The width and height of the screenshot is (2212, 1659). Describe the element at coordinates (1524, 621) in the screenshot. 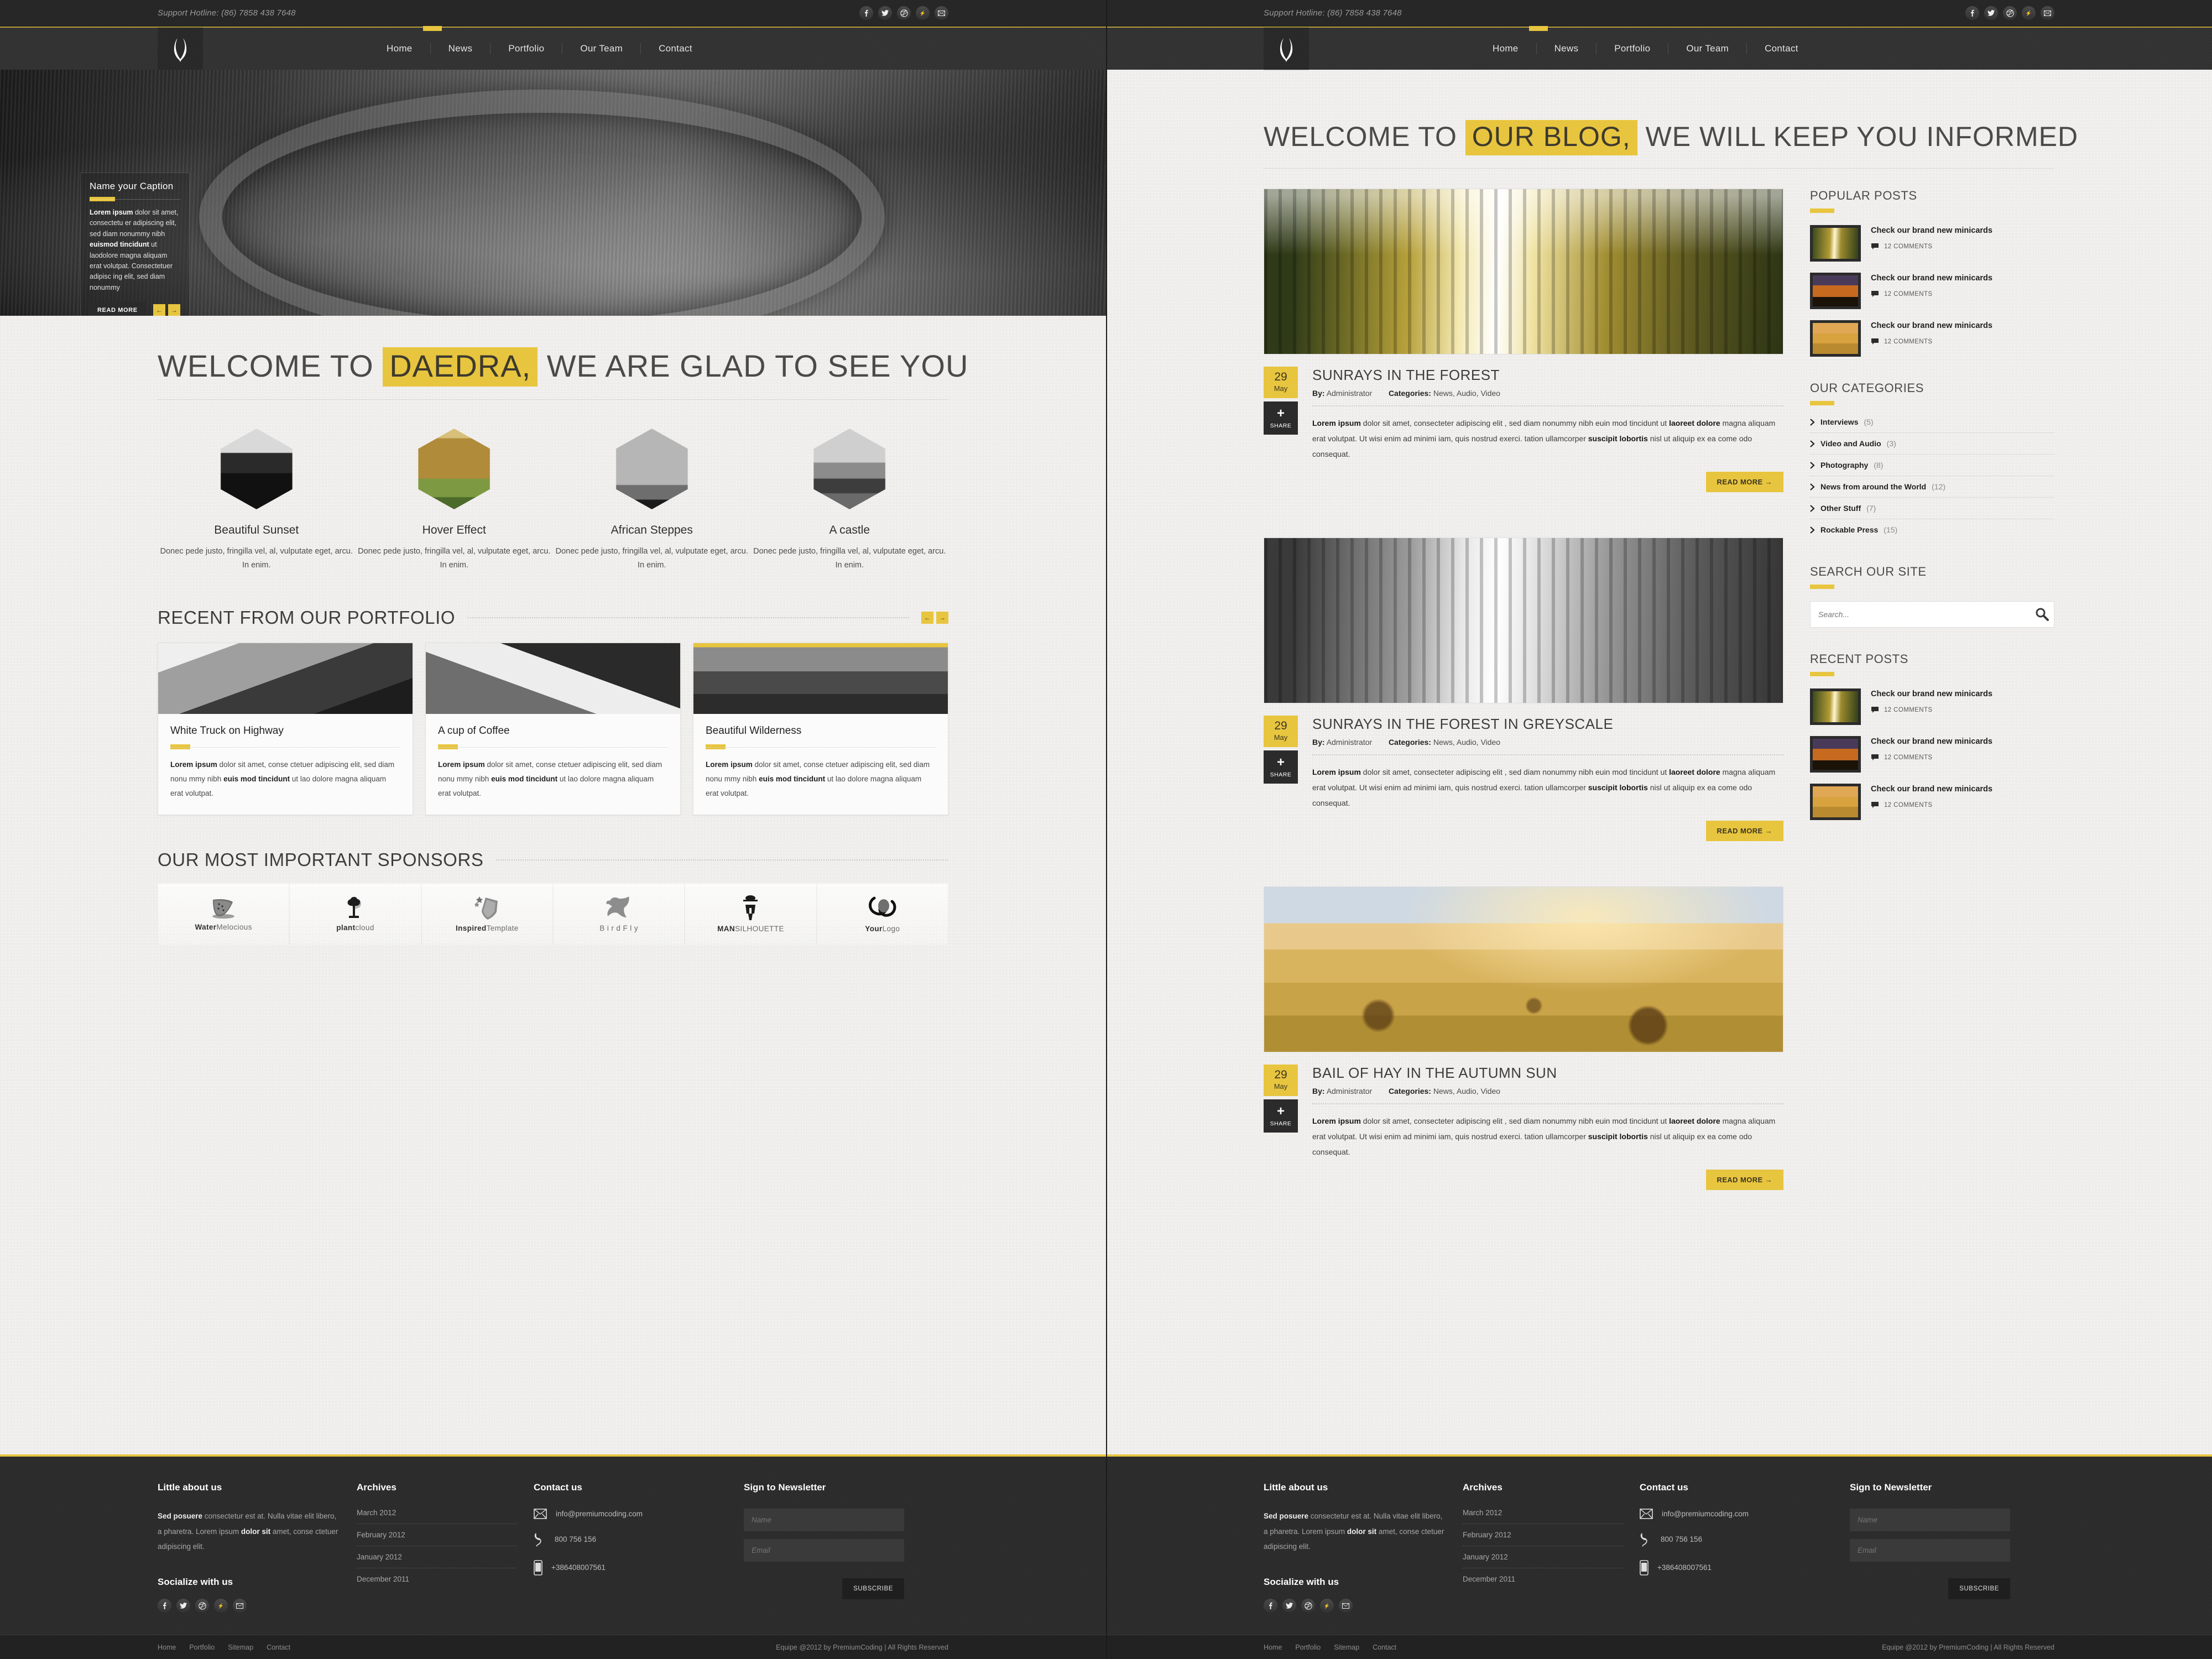

I see `sunrays-forest-greyscale-image` at that location.